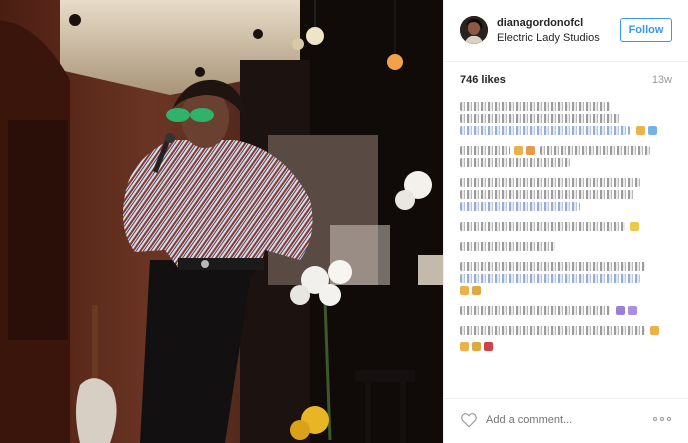 This screenshot has height=443, width=688. I want to click on username-link: dianagordonofcl, so click(540, 23).